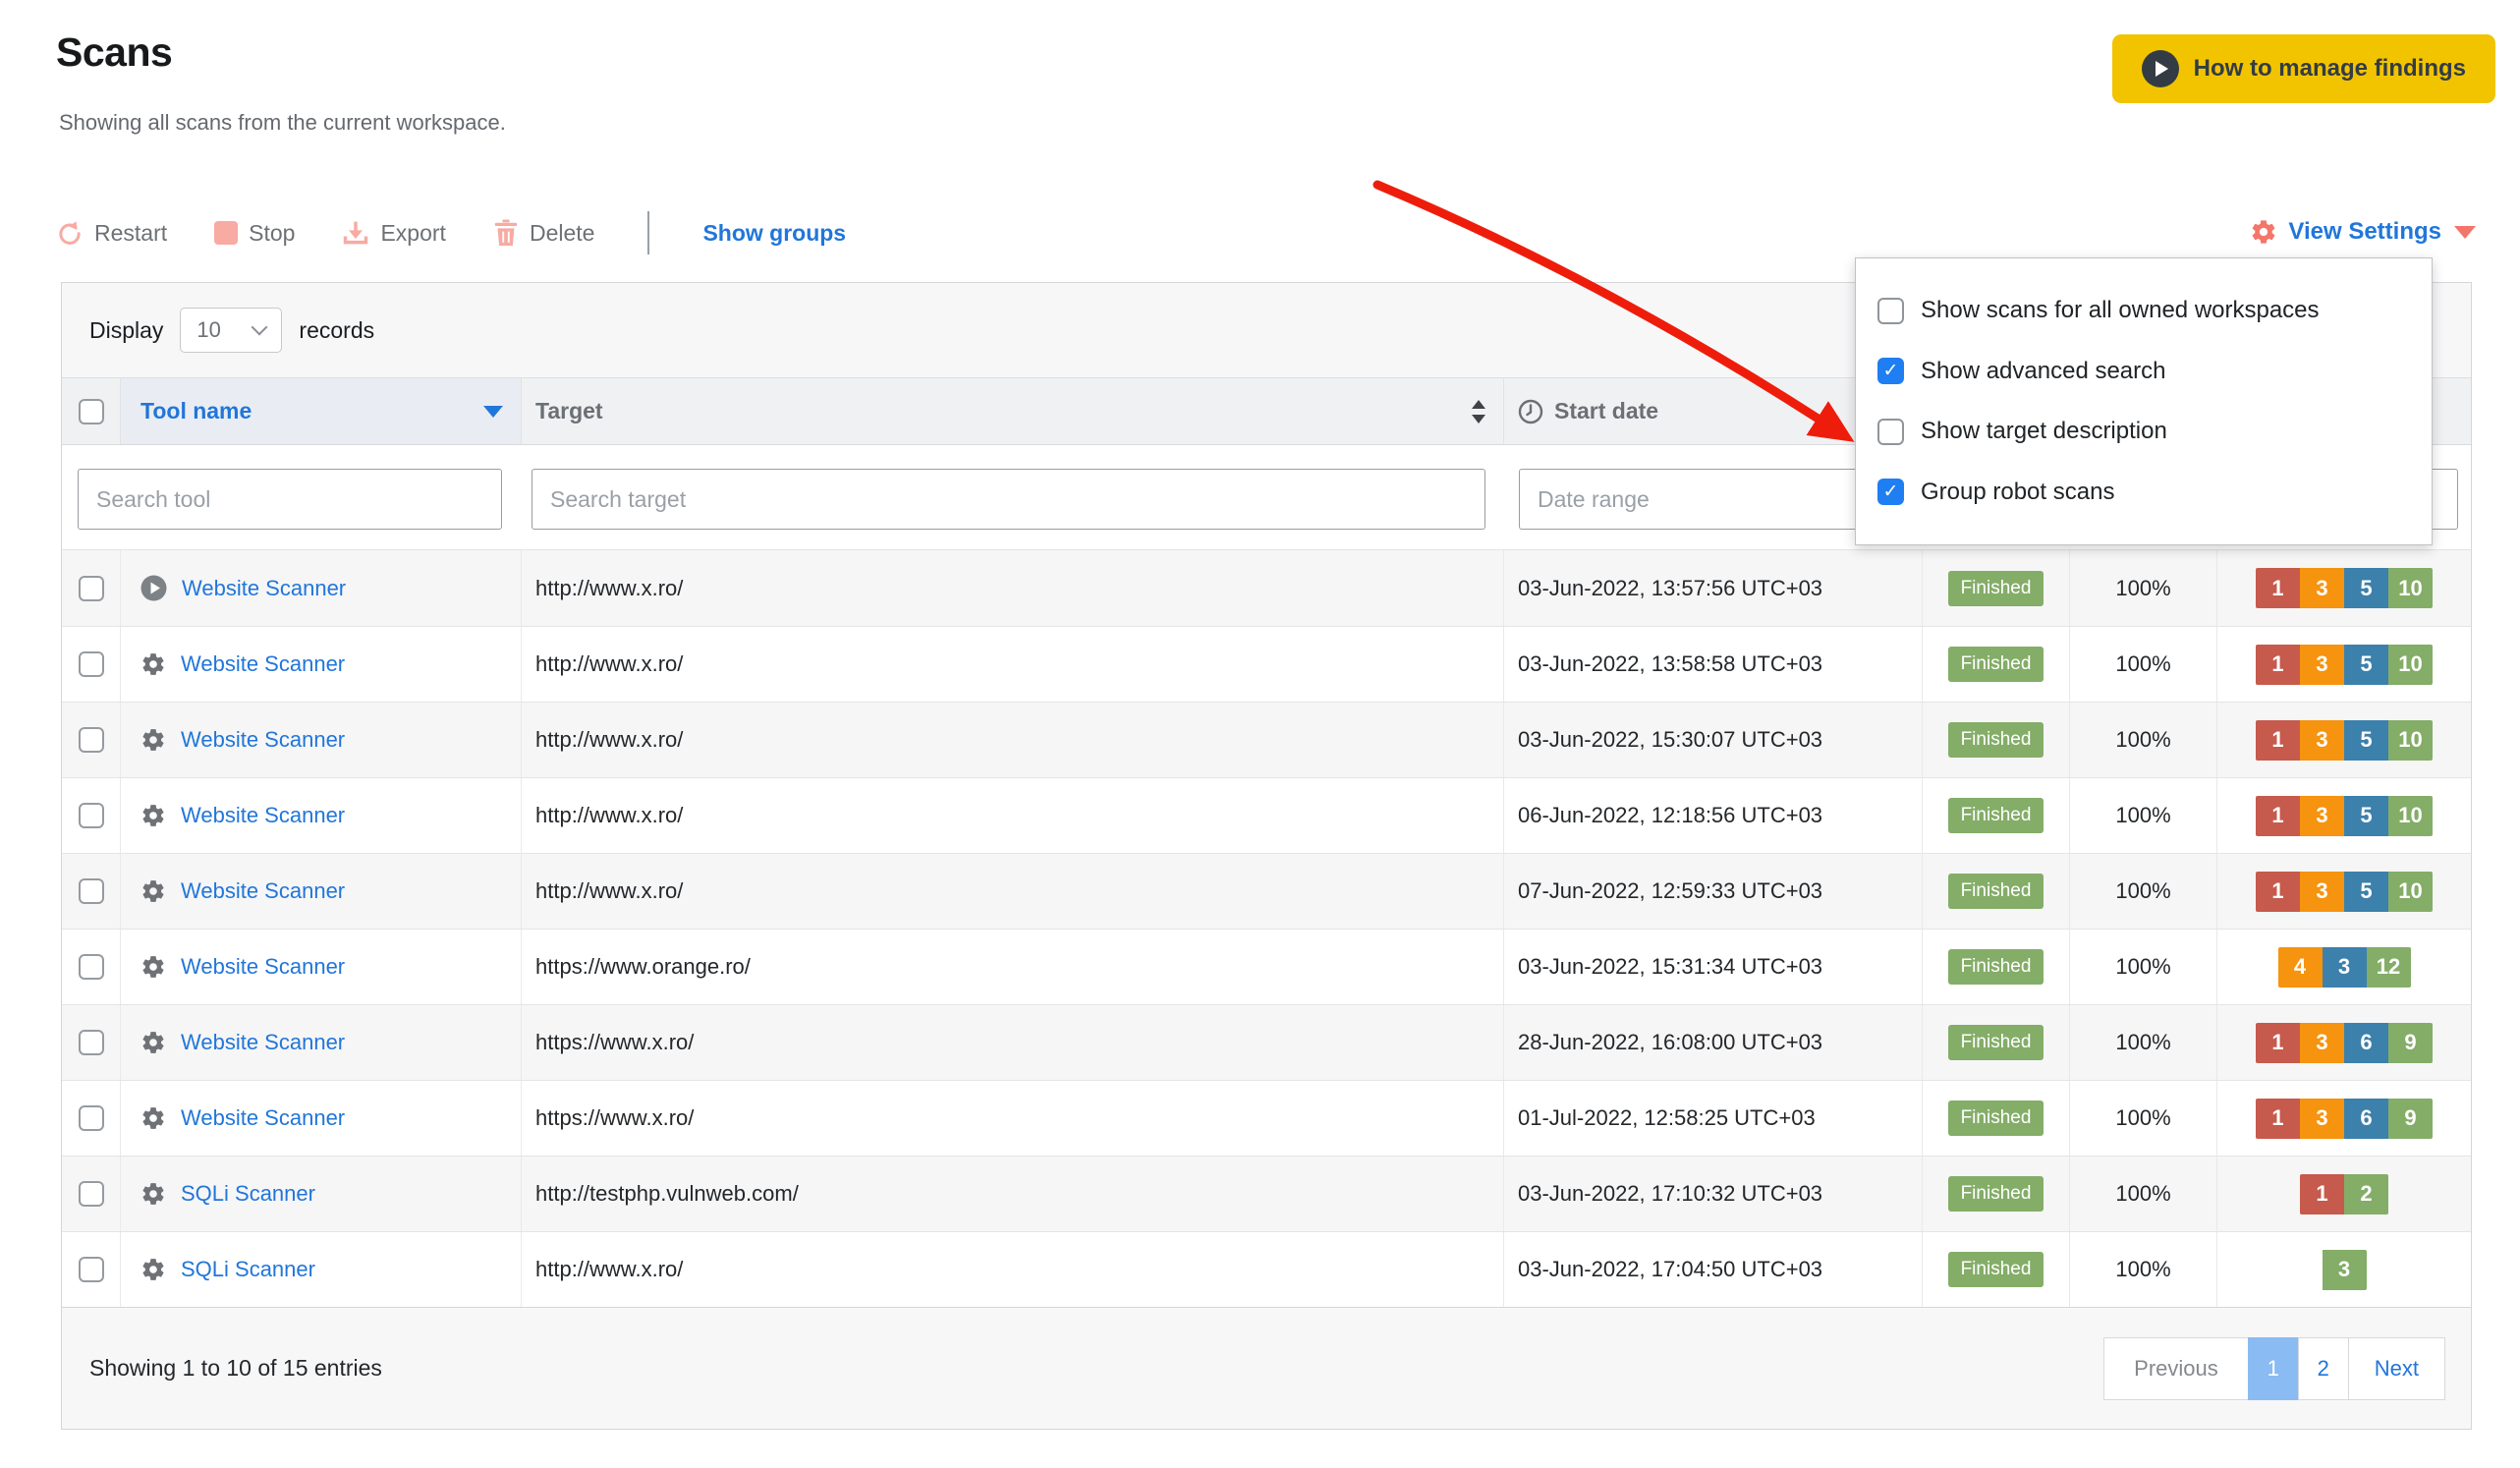 This screenshot has height=1468, width=2520. I want to click on play-circle-icon, so click(153, 588).